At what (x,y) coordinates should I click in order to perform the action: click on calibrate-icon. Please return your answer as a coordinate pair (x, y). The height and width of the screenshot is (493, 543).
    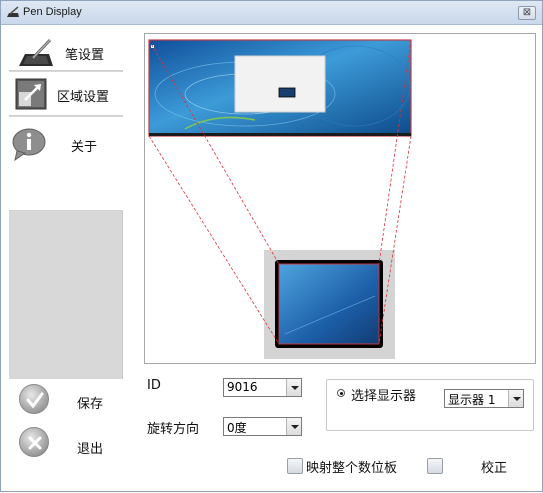
    Looking at the image, I should click on (435, 466).